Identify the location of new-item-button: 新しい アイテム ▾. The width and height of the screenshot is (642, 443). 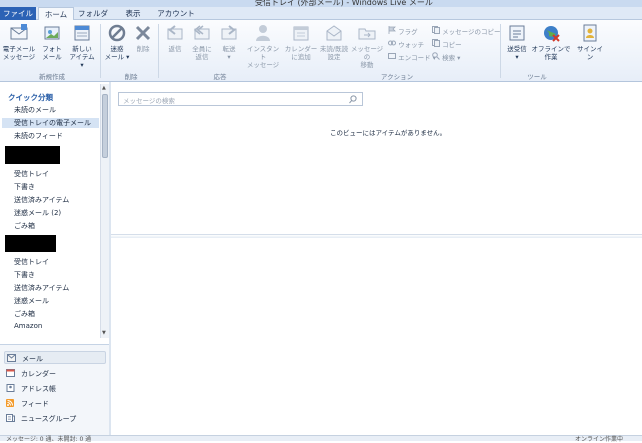
(82, 46).